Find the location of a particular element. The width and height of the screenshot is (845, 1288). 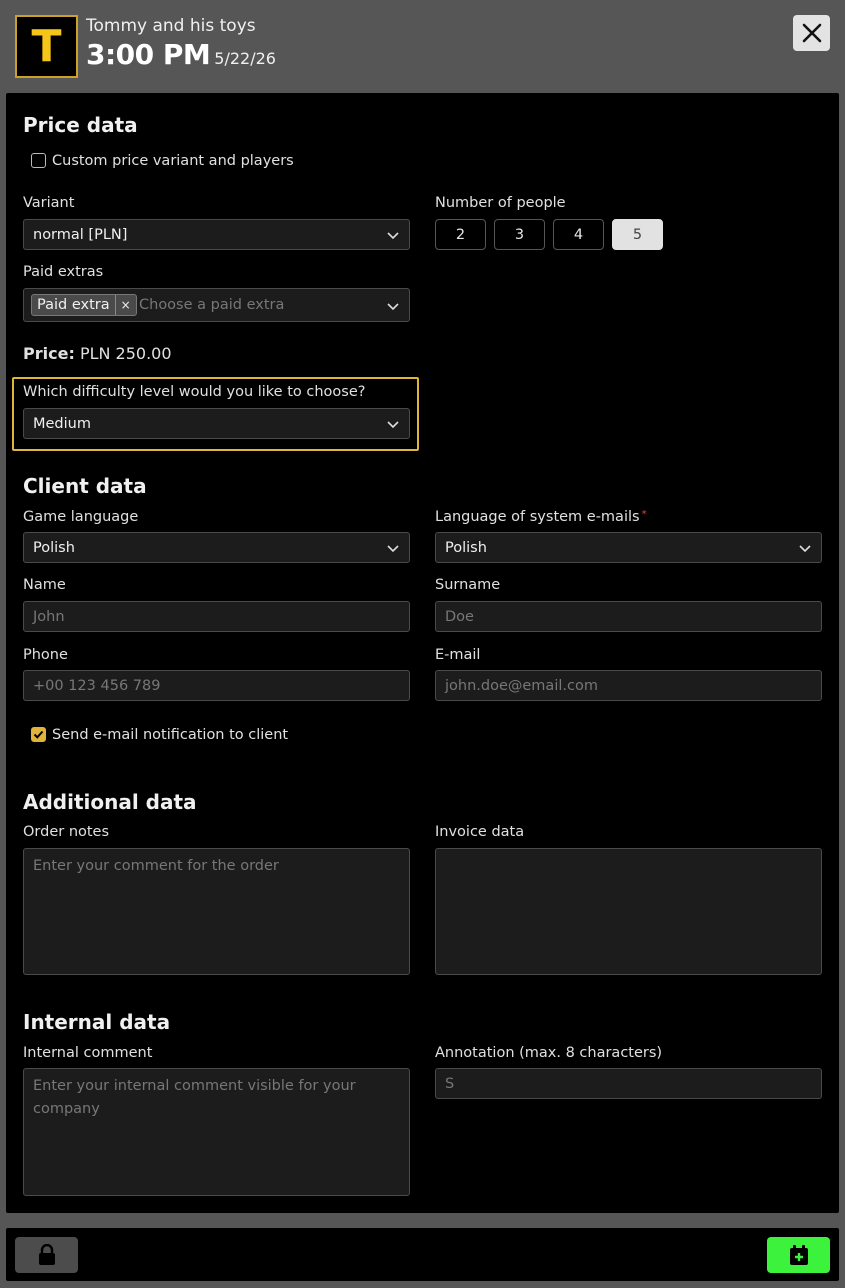

people-option-4: 4 is located at coordinates (578, 234).